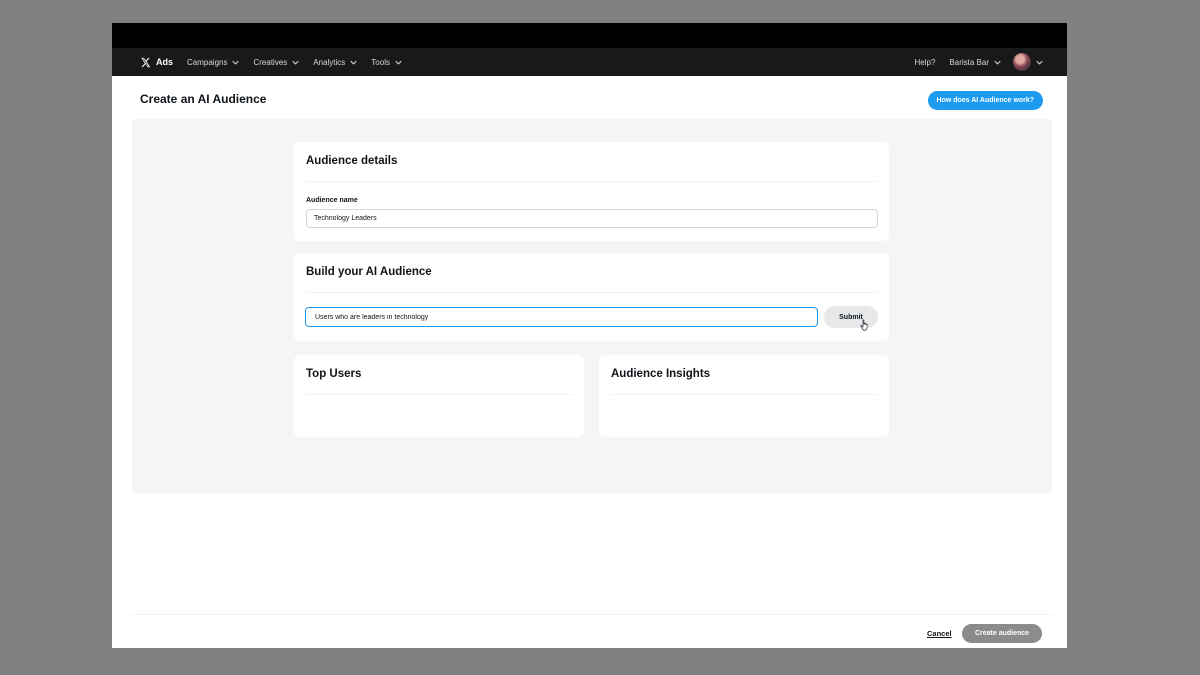  I want to click on nav-tools: Tools, so click(386, 62).